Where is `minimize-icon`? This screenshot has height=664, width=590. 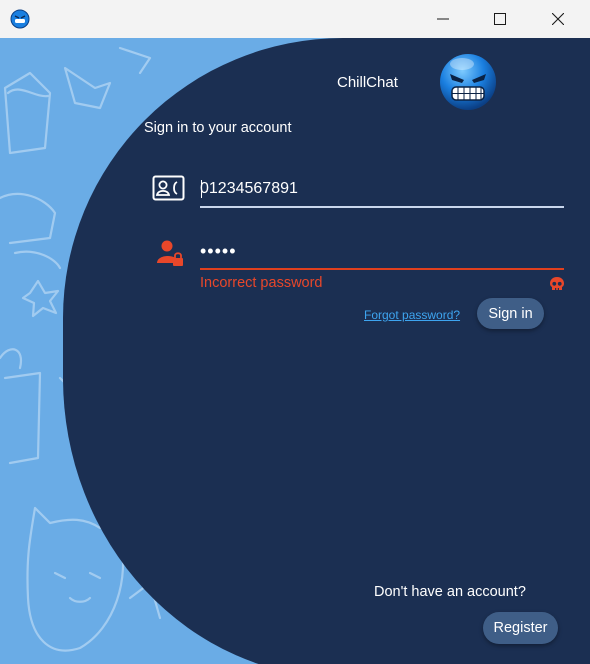 minimize-icon is located at coordinates (443, 19).